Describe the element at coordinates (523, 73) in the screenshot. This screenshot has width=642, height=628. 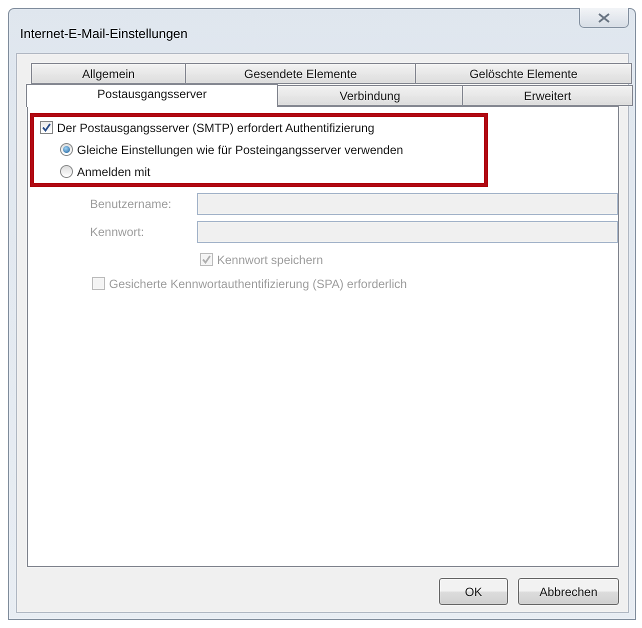
I see `tab: Gelöschte Elemente` at that location.